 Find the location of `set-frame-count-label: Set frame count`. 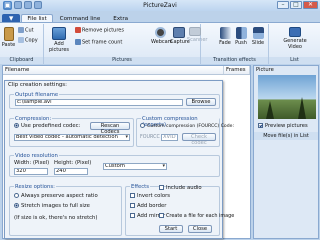

set-frame-count-label: Set frame count is located at coordinates (102, 42).